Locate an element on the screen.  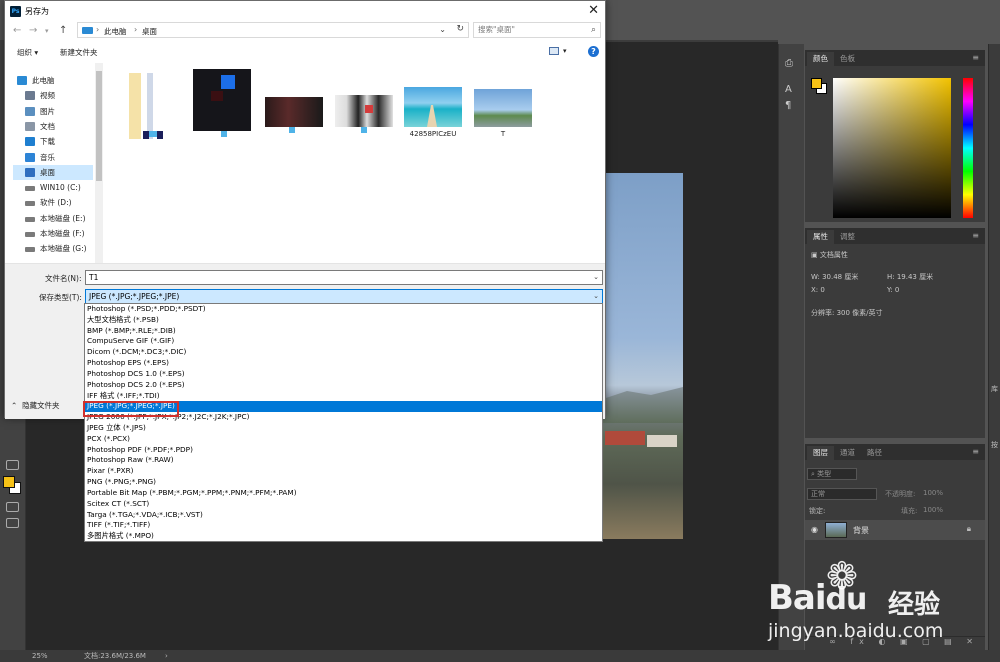
tab-adjustments: 调整 is located at coordinates (847, 237).